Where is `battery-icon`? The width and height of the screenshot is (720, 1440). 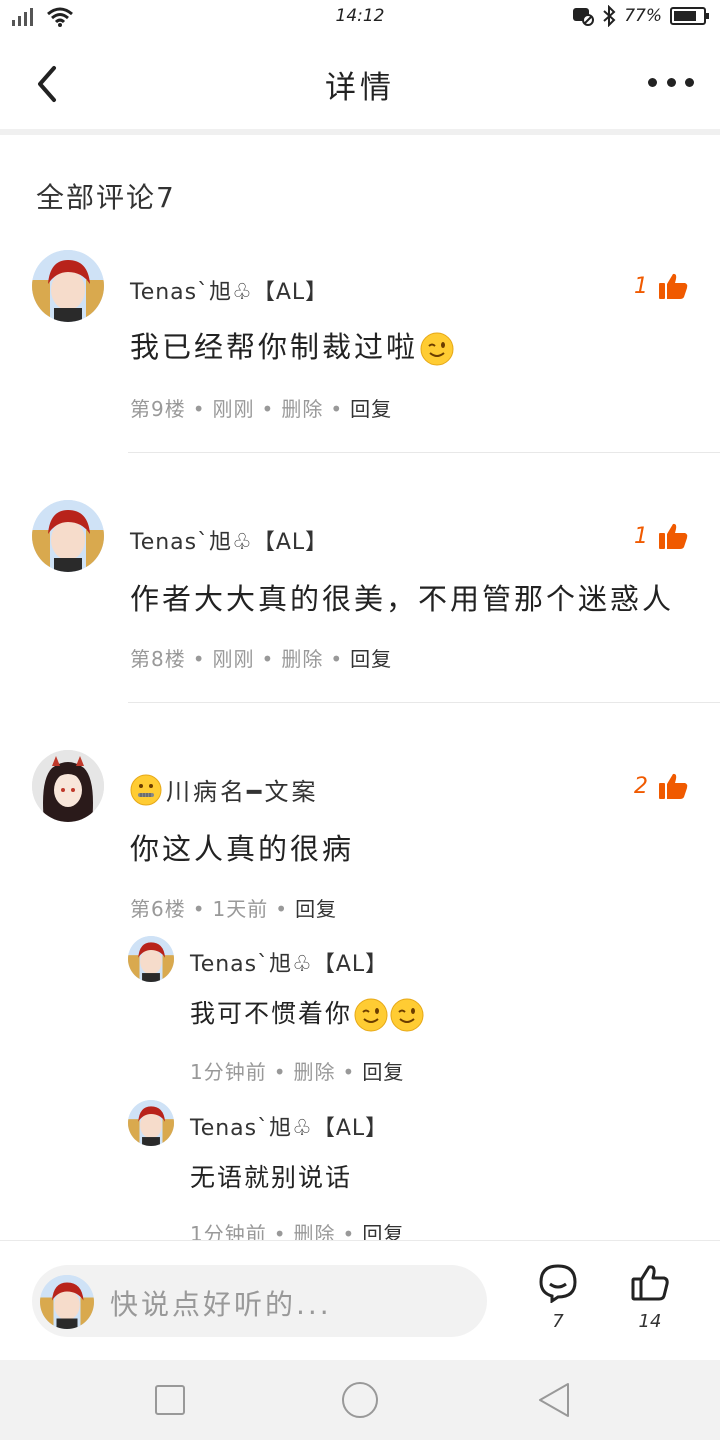
battery-icon is located at coordinates (689, 16).